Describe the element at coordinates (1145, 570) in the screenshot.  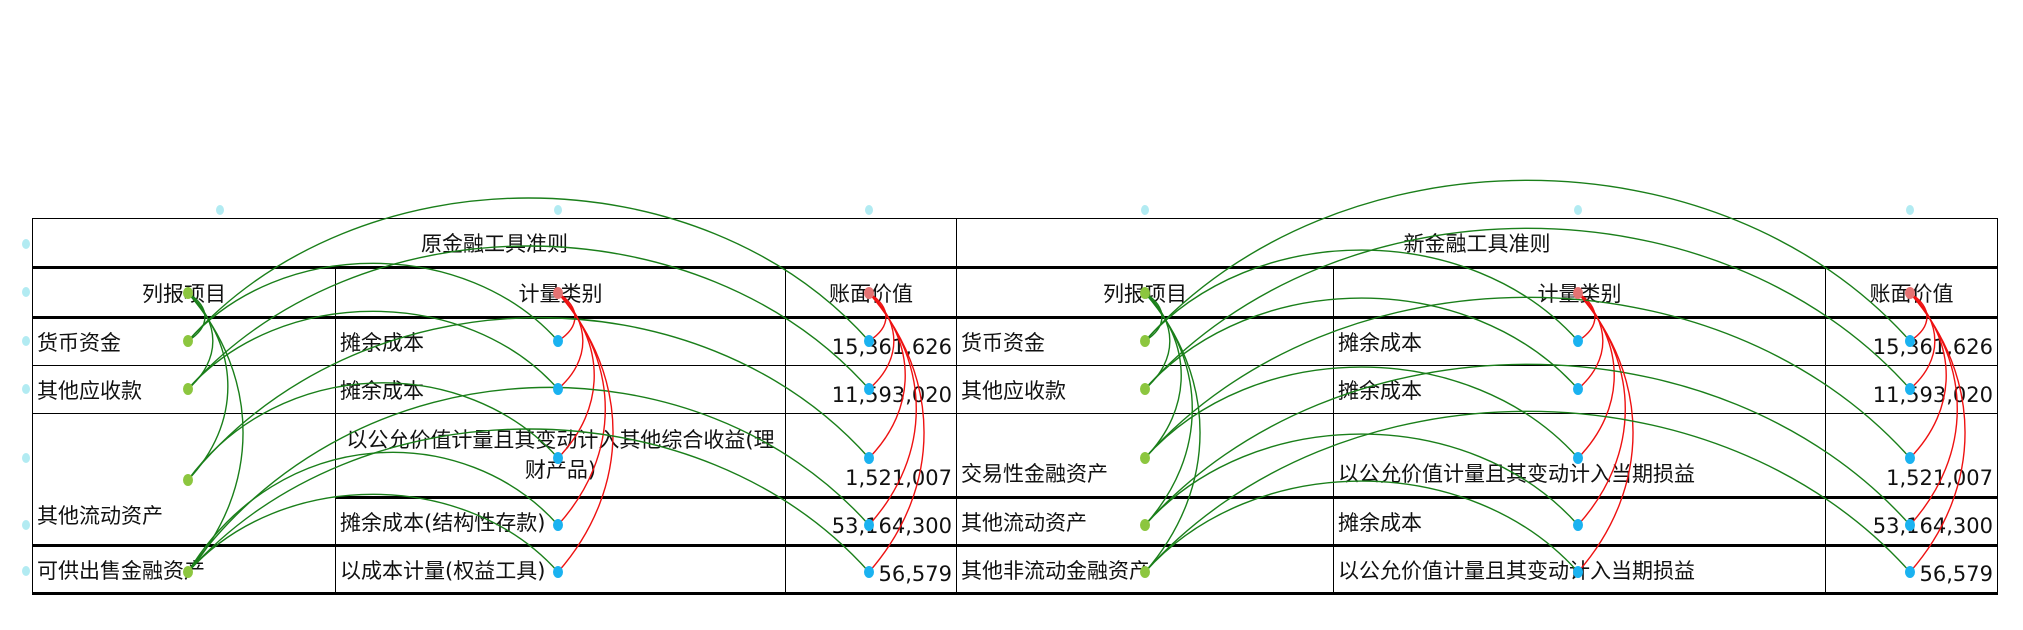
I see `cell-item: 其他非流动金融资产` at that location.